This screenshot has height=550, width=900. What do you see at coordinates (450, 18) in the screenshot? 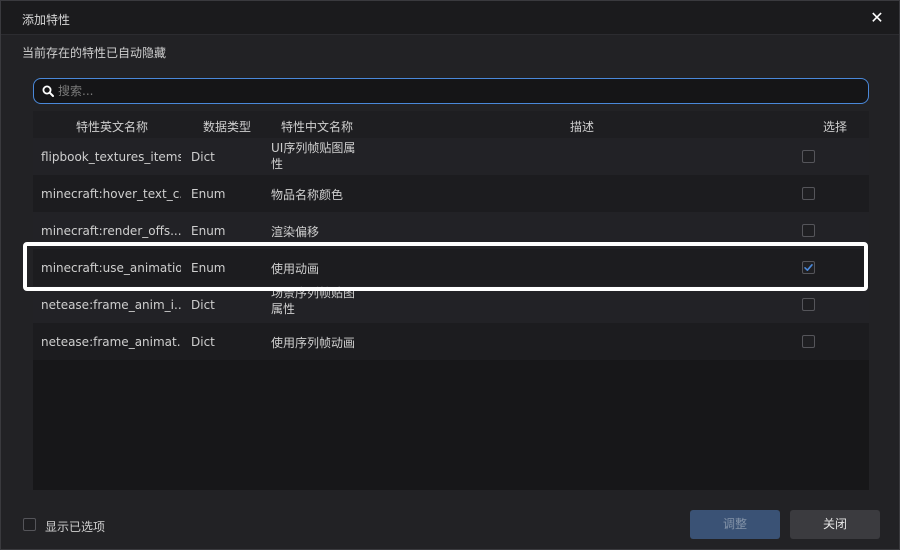
I see `title-bar: 添加特性 ✕` at bounding box center [450, 18].